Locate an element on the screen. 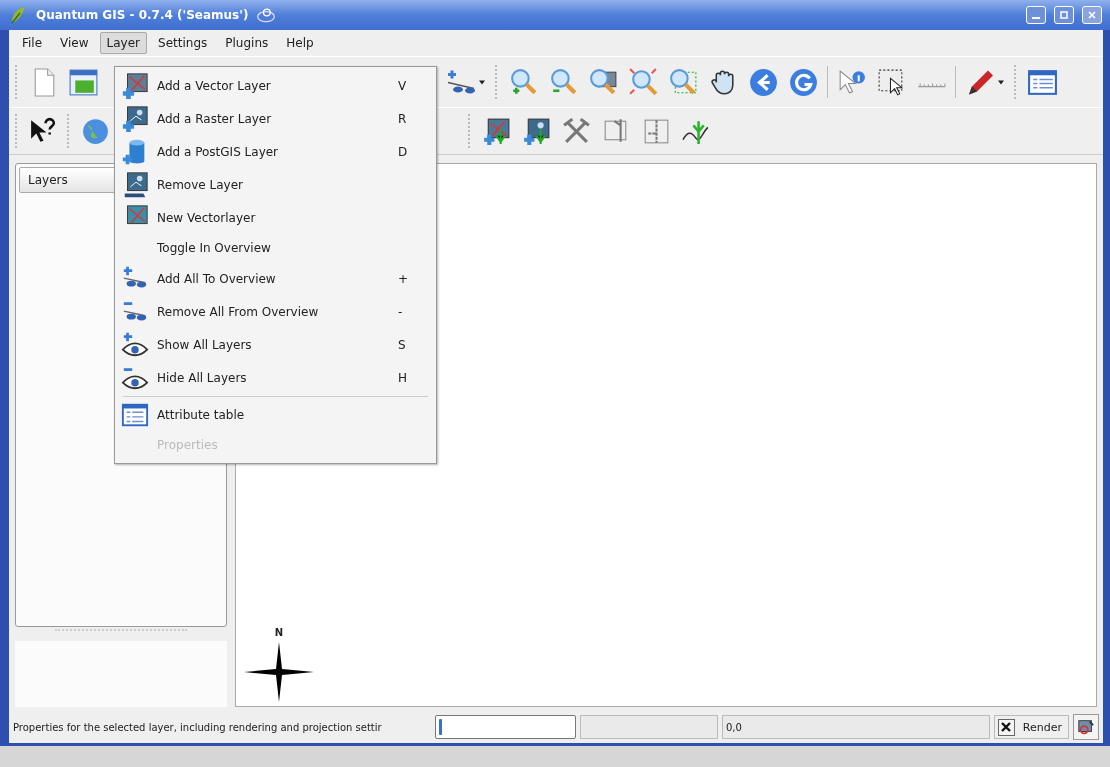 The image size is (1110, 767). window-title: Quantum GIS - 0.7.4 ('Seamus') is located at coordinates (142, 15).